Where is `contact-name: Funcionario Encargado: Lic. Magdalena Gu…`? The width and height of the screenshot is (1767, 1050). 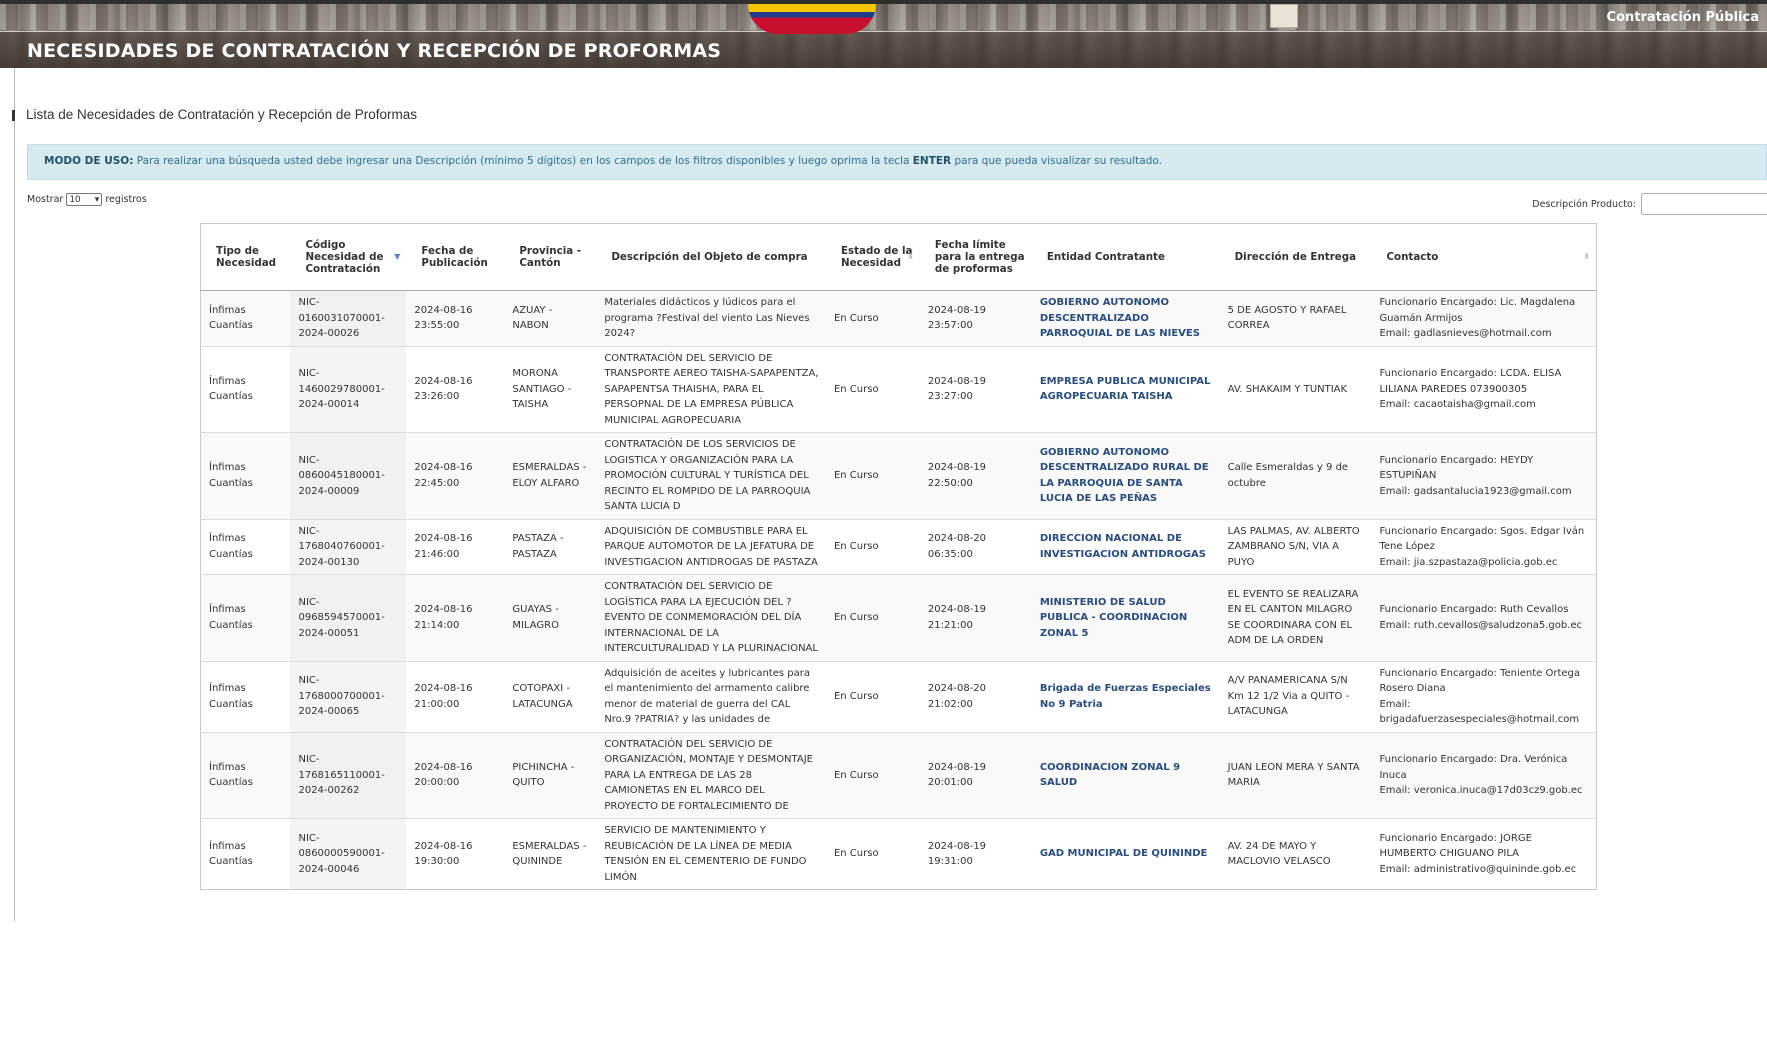 contact-name: Funcionario Encargado: Lic. Magdalena Gu… is located at coordinates (1477, 310).